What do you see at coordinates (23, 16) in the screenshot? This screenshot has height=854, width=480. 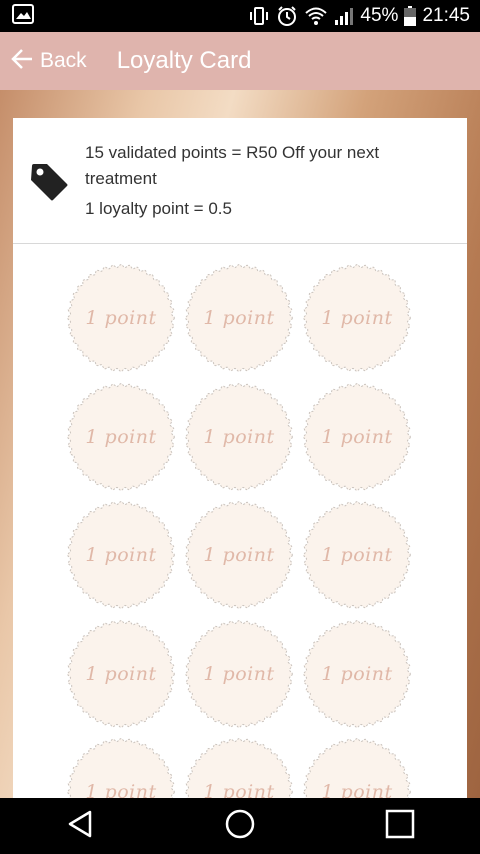 I see `gallery-icon` at bounding box center [23, 16].